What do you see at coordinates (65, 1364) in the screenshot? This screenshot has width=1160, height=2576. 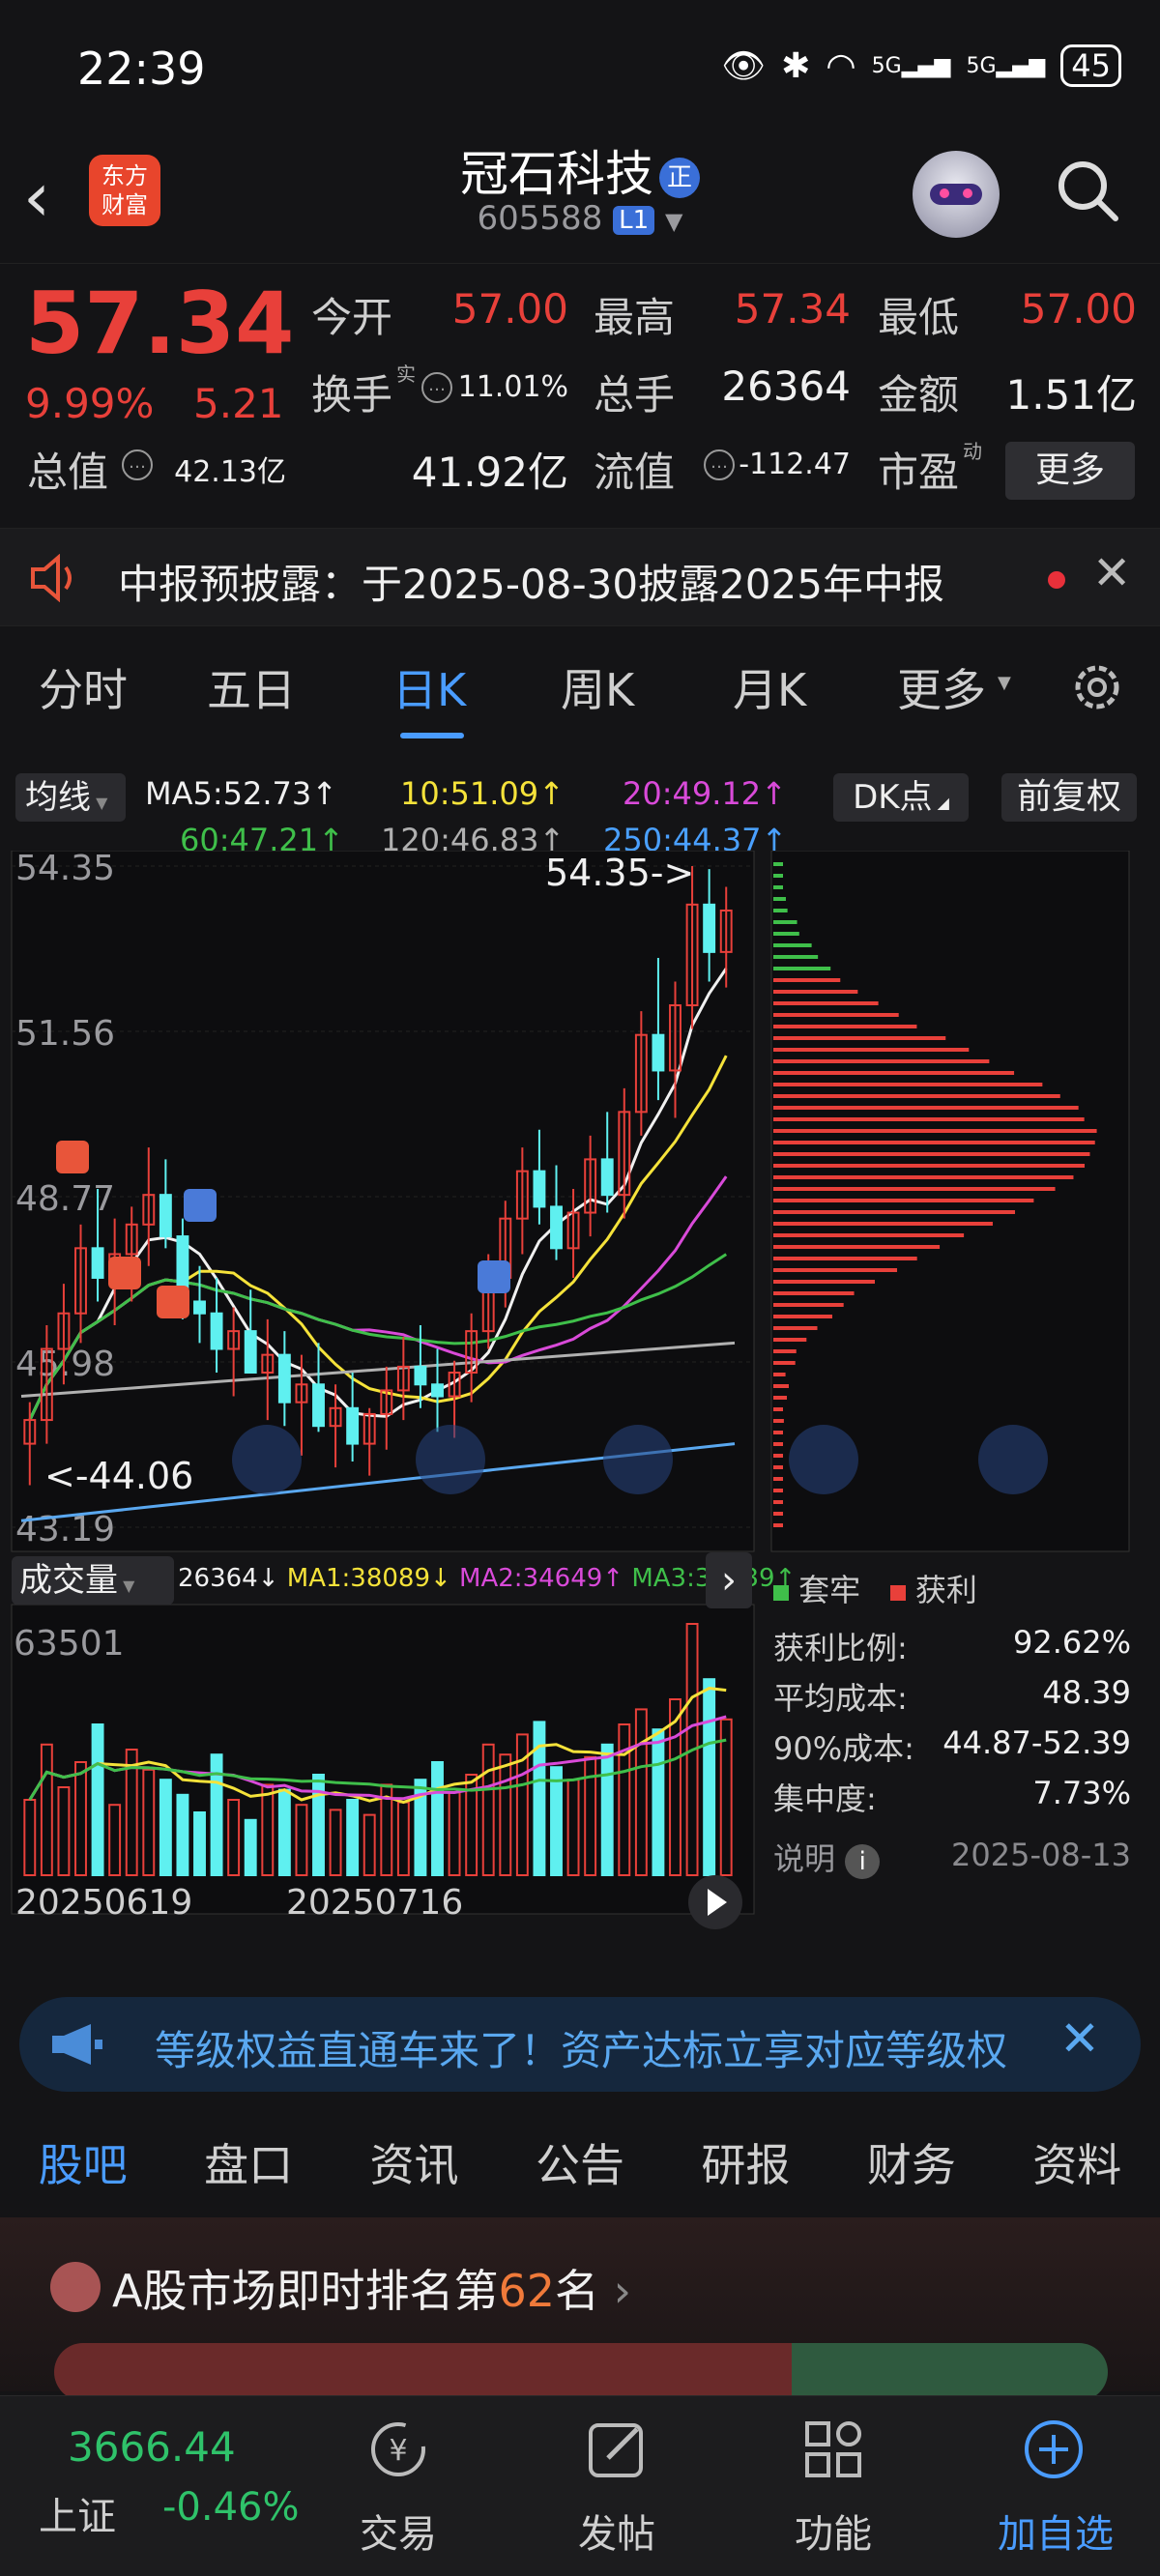 I see `y-tick-label: 45.98` at bounding box center [65, 1364].